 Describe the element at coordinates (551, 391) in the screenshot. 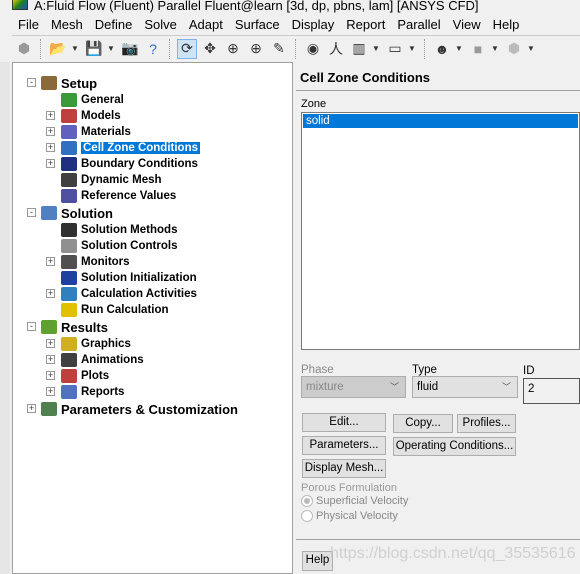

I see `id-field: 2` at that location.